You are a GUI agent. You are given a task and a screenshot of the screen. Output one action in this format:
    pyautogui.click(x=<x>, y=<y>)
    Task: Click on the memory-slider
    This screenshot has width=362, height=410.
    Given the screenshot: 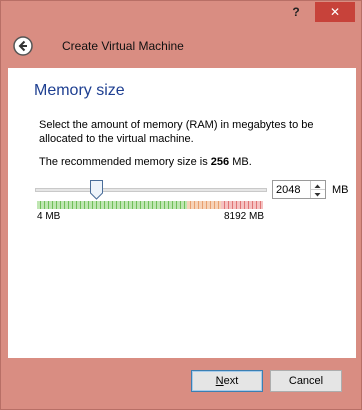 What is the action you would take?
    pyautogui.click(x=151, y=205)
    